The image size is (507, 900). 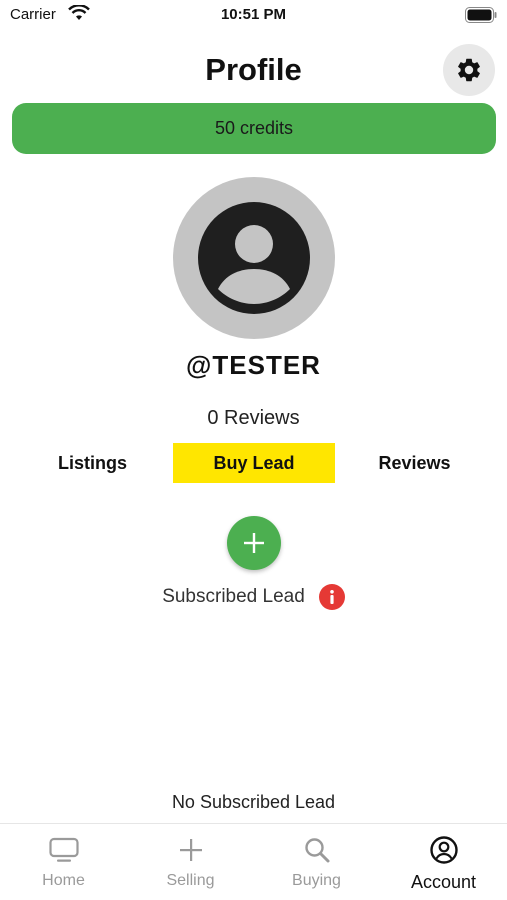 What do you see at coordinates (190, 864) in the screenshot?
I see `tabbar-selling: Selling` at bounding box center [190, 864].